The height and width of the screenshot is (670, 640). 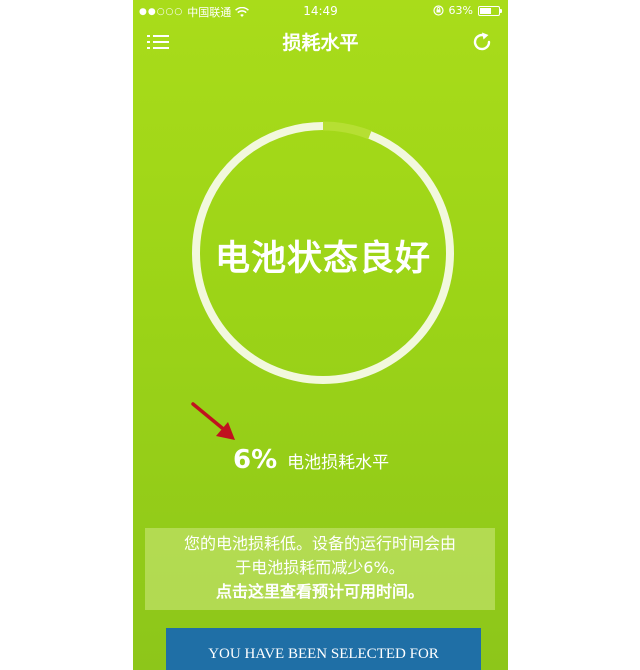 I want to click on info-line-2: 于电池损耗而减少6%。, so click(x=320, y=567).